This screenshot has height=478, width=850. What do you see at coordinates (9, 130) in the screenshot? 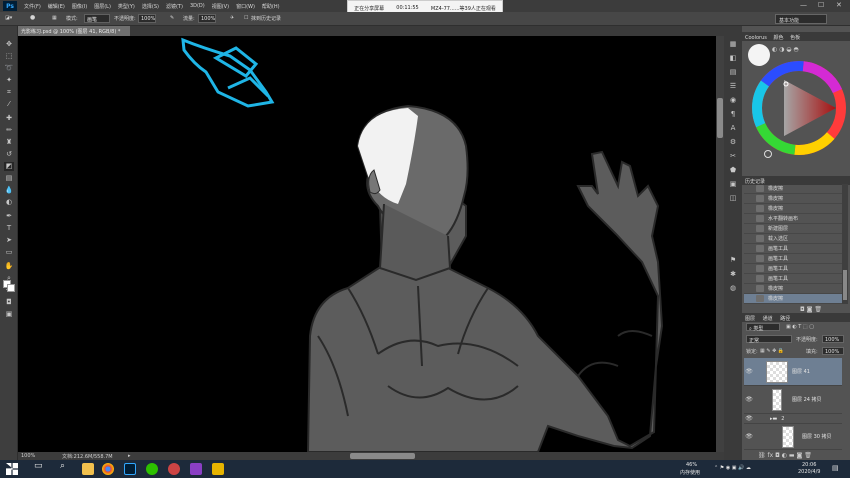
I see `brush-tool-icon: ✏` at bounding box center [9, 130].